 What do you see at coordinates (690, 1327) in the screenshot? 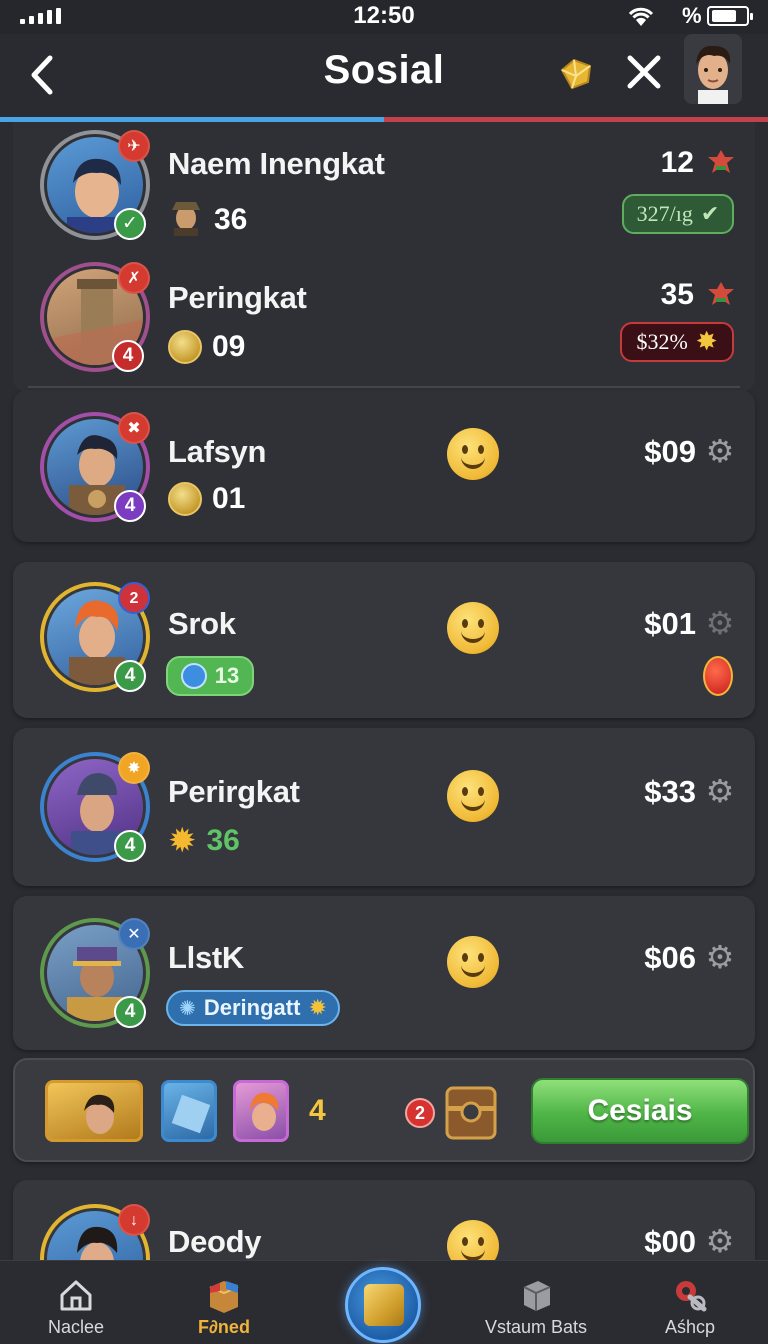
I see `nav-label: Aśhcp` at bounding box center [690, 1327].